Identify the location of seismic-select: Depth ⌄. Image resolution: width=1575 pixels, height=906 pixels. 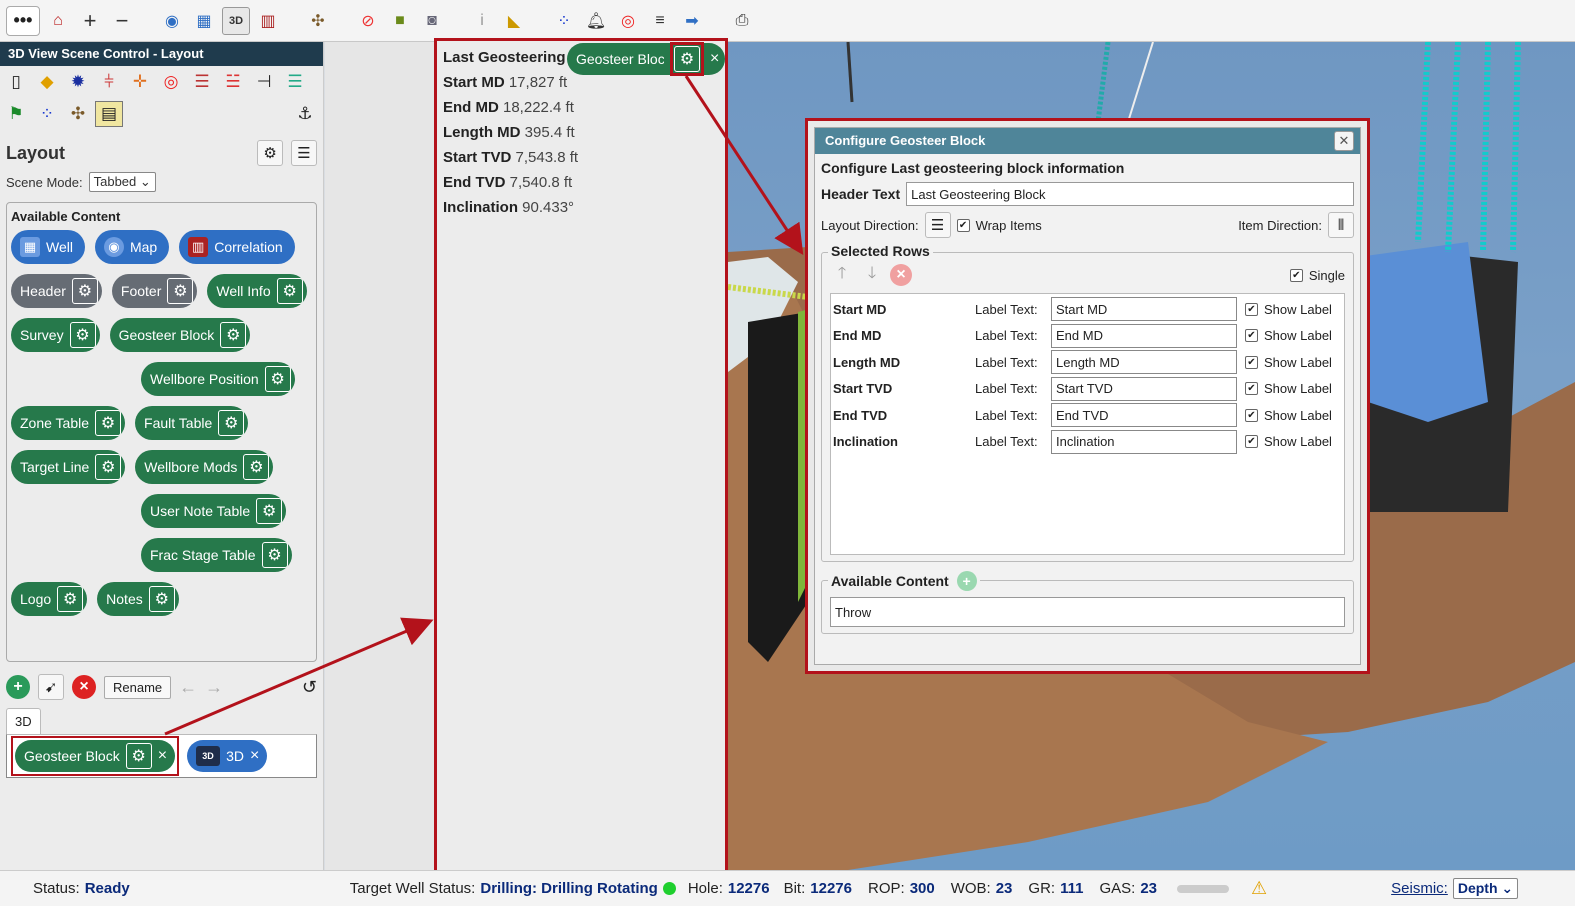
(1485, 888).